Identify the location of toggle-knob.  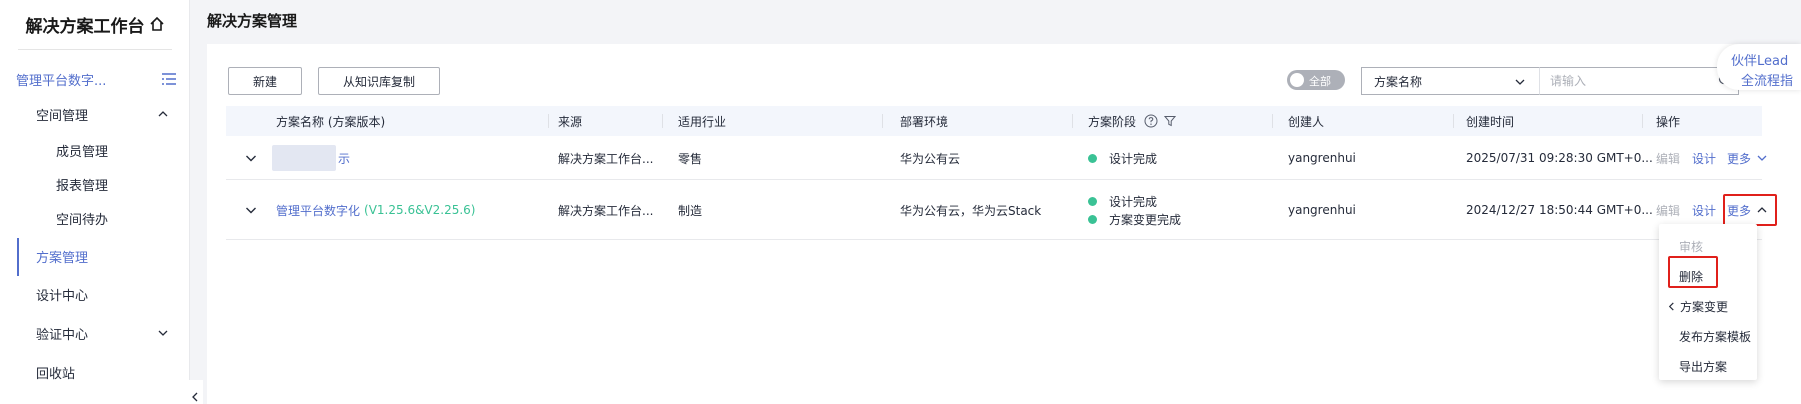
(1297, 80).